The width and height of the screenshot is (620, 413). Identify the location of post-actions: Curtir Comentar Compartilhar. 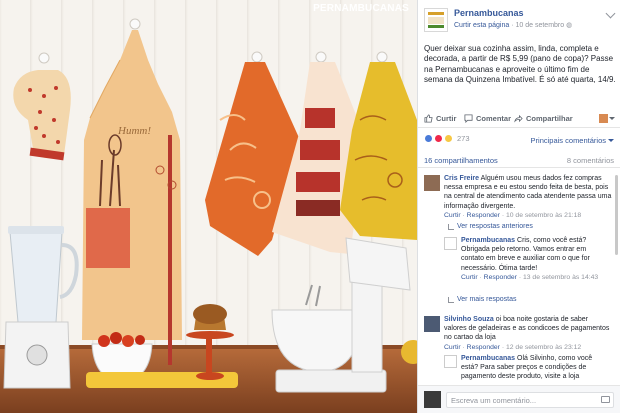
(519, 119).